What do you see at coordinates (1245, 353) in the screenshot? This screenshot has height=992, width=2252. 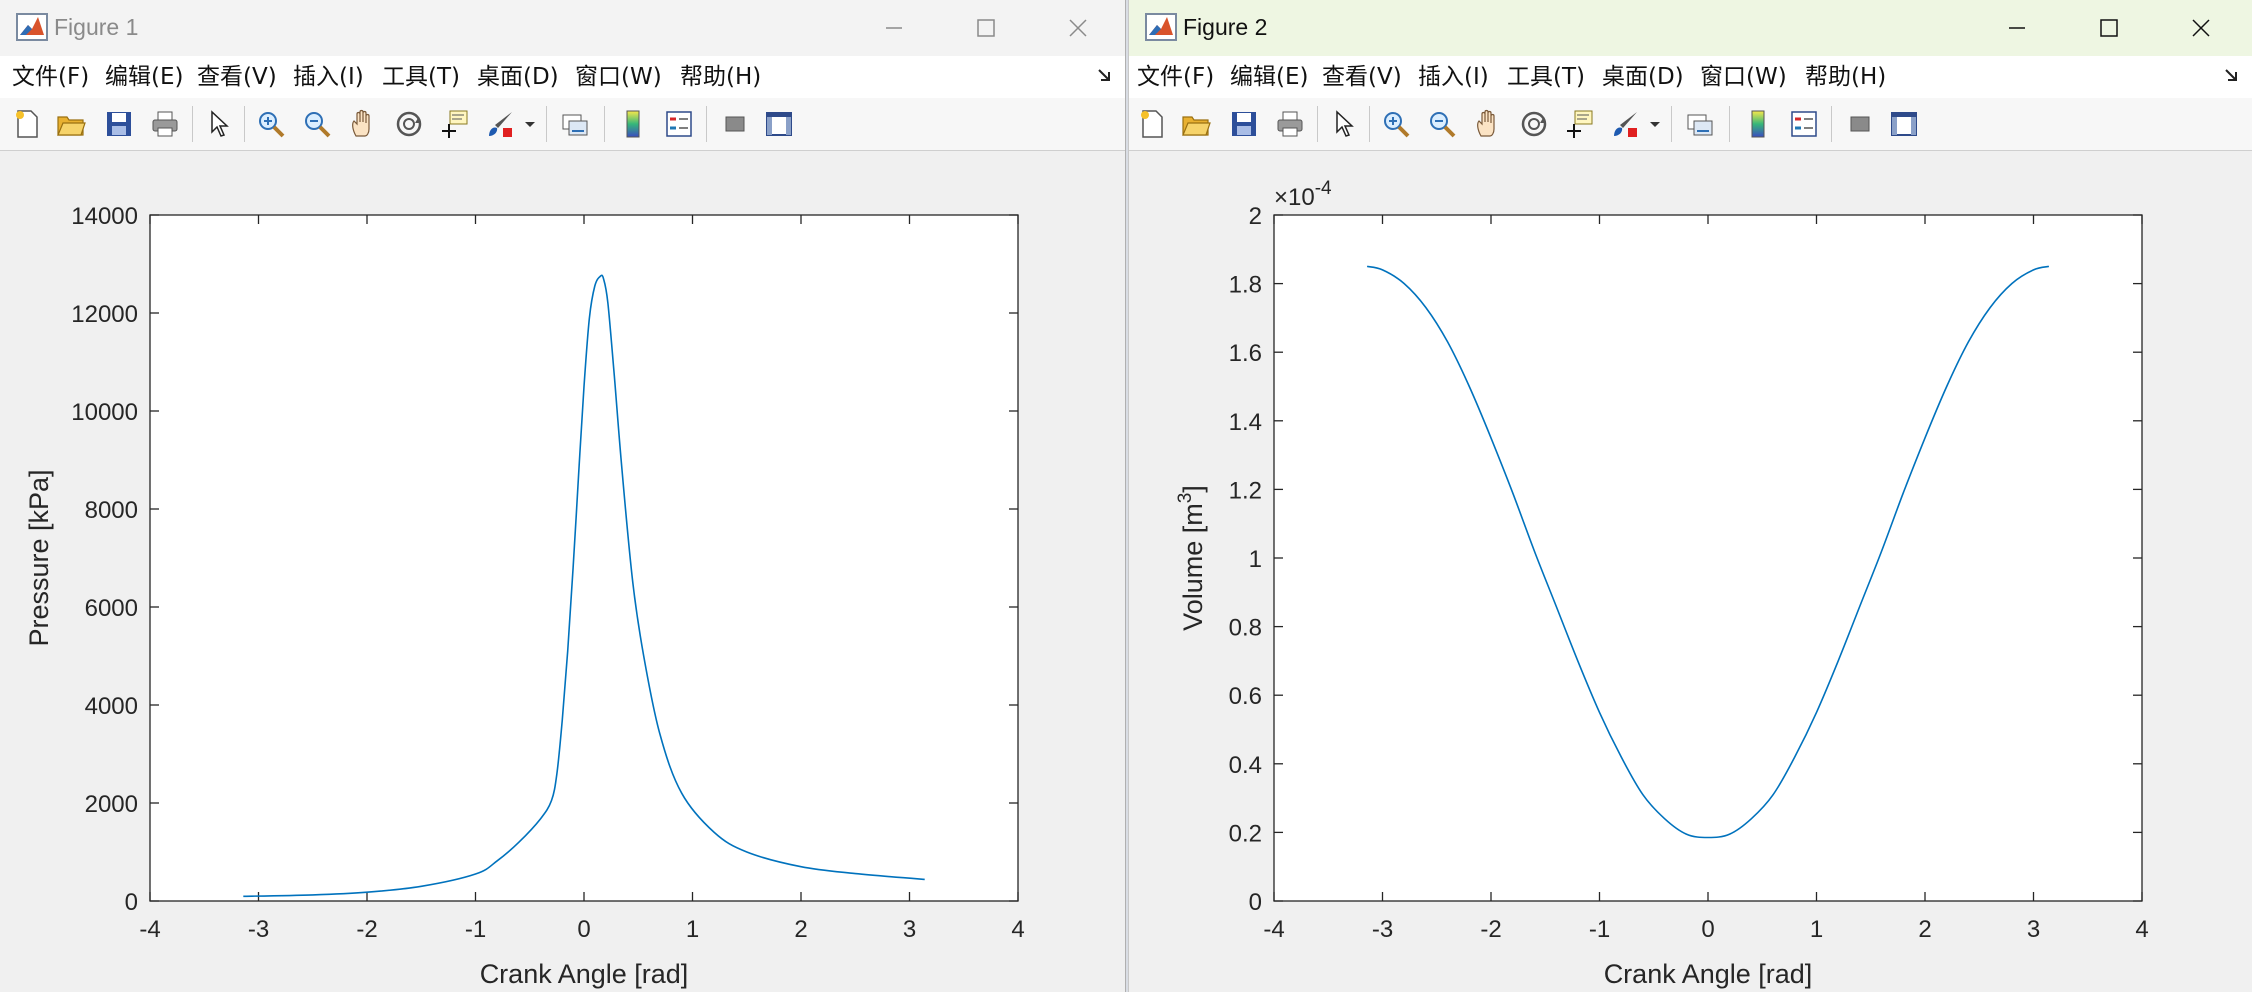 I see `y-tick-label: 1.6` at bounding box center [1245, 353].